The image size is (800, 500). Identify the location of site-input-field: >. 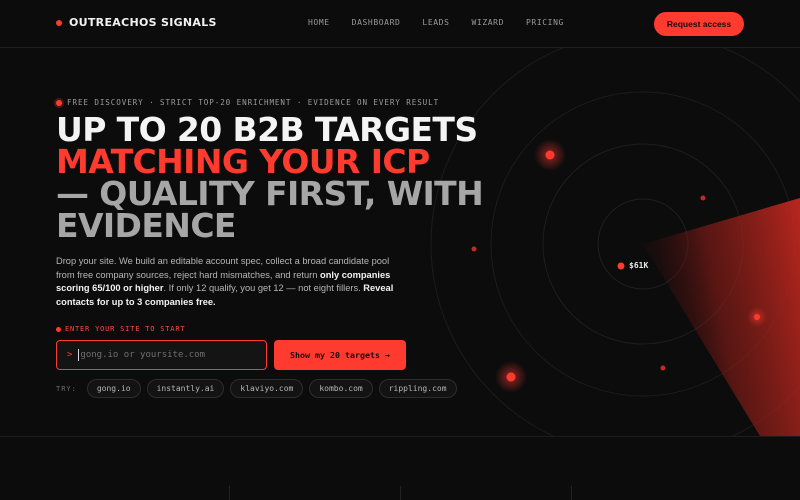
(161, 355).